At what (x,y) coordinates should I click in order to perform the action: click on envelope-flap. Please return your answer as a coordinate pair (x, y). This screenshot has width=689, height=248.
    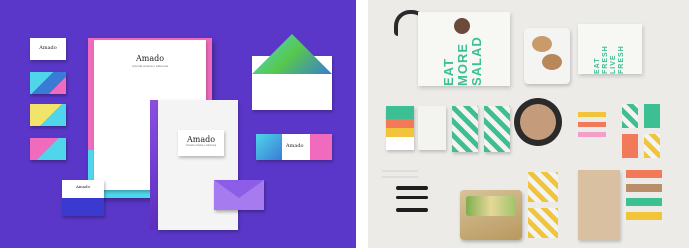
    Looking at the image, I should click on (292, 54).